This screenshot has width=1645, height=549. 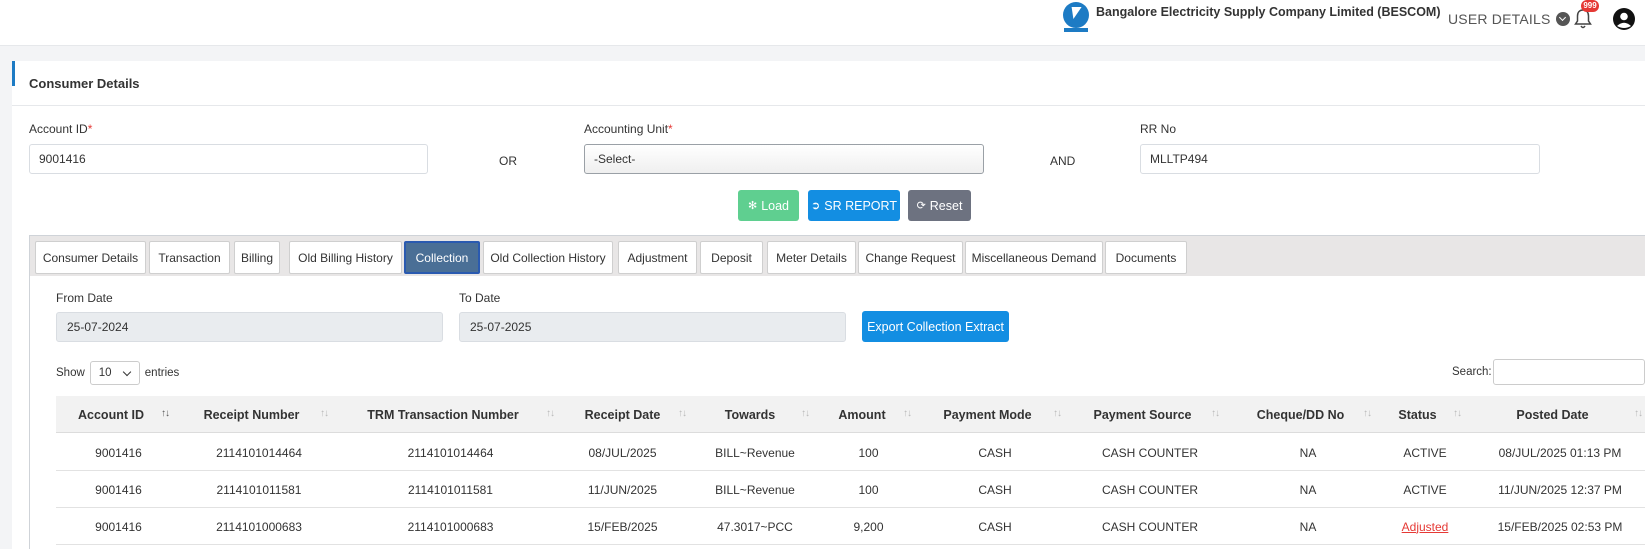 I want to click on tab-transaction: Transaction, so click(x=189, y=257).